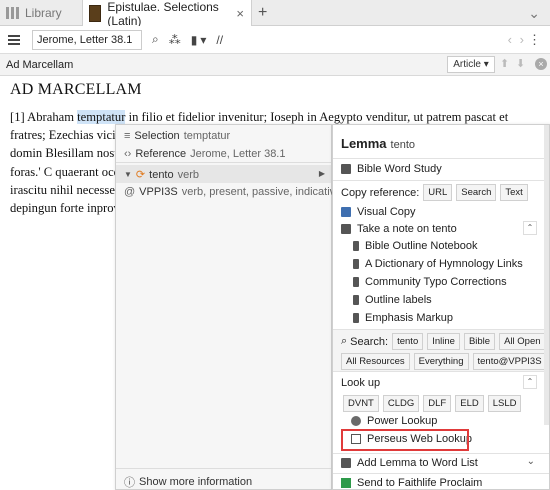 The width and height of the screenshot is (550, 490). Describe the element at coordinates (361, 403) in the screenshot. I see `lookup-dvnt-button: DVNT` at that location.